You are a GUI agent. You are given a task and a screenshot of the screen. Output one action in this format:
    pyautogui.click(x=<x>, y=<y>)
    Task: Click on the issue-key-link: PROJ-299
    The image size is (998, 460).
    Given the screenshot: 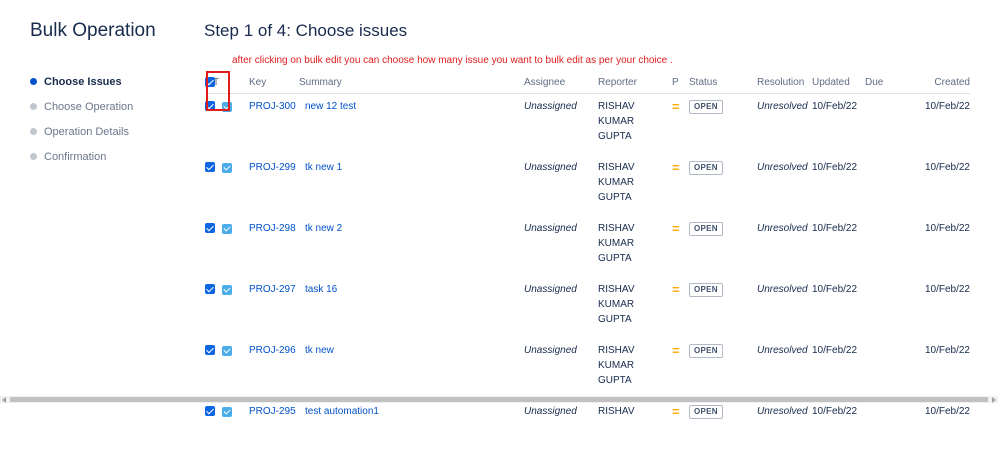 What is the action you would take?
    pyautogui.click(x=274, y=185)
    